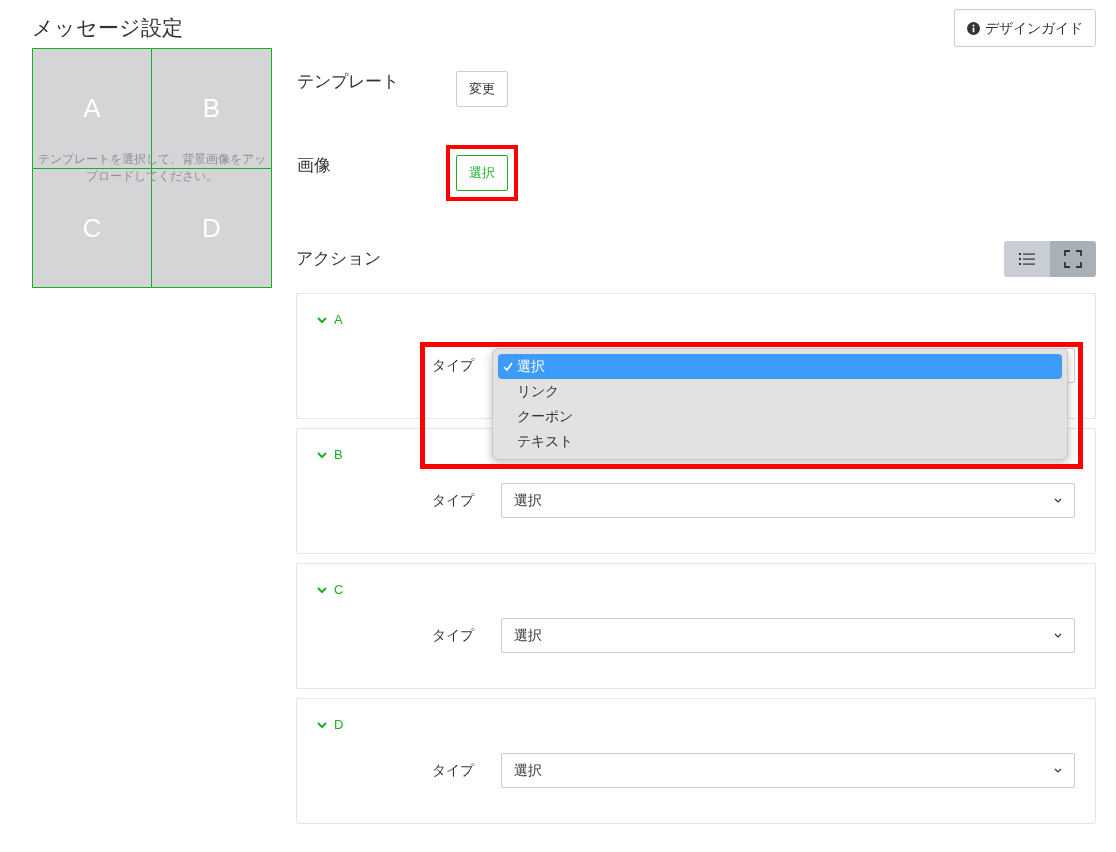 The height and width of the screenshot is (852, 1116). What do you see at coordinates (348, 82) in the screenshot?
I see `field-label: テンプレート` at bounding box center [348, 82].